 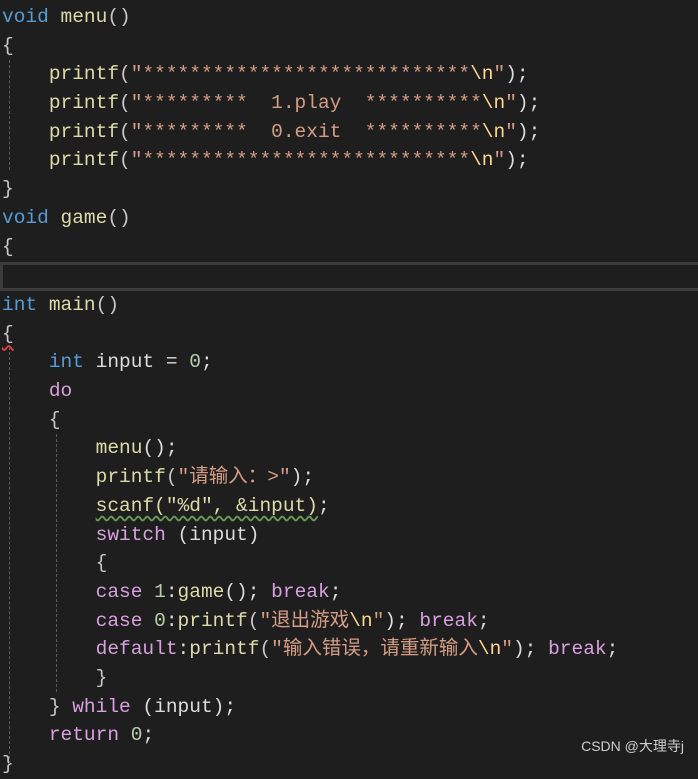 I want to click on code-token: (input);, so click(x=183, y=706).